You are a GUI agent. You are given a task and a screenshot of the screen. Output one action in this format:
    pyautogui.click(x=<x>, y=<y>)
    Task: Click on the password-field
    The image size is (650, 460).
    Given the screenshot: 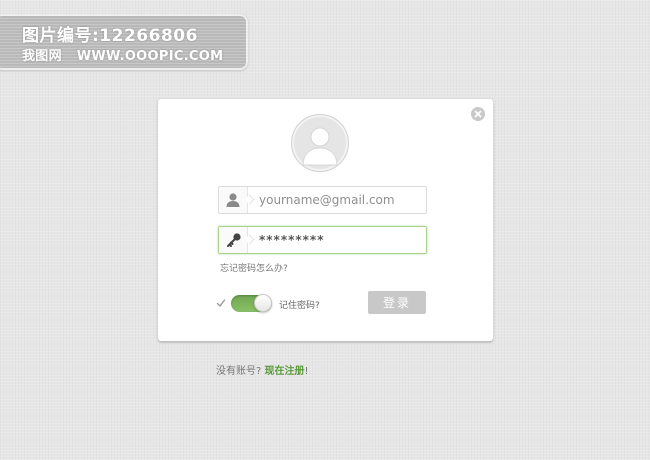 What is the action you would take?
    pyautogui.click(x=322, y=240)
    